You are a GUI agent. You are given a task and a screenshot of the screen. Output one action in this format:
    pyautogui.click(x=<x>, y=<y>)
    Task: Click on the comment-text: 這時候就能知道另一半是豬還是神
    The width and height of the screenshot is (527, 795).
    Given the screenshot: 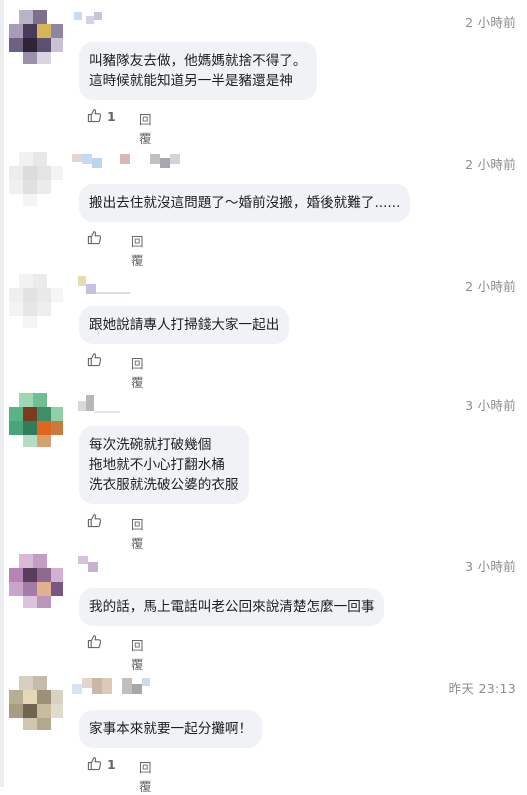 What is the action you would take?
    pyautogui.click(x=191, y=81)
    